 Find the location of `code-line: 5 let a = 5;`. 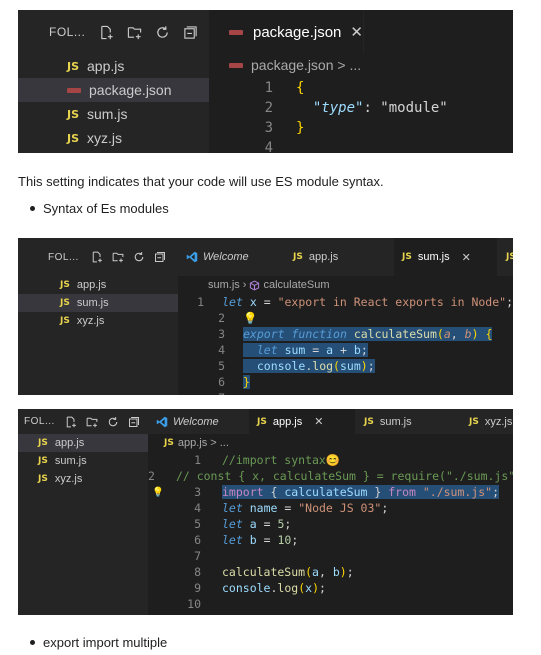

code-line: 5 let a = 5; is located at coordinates (330, 524).